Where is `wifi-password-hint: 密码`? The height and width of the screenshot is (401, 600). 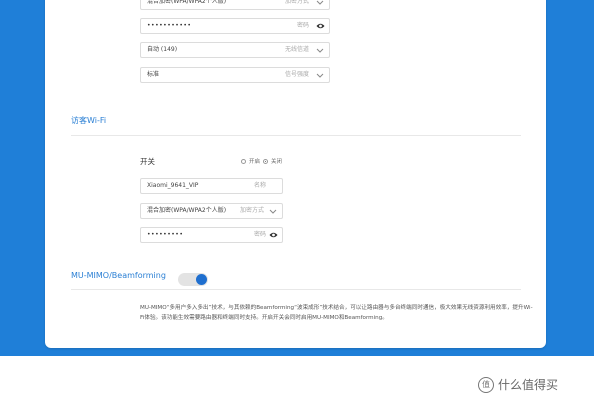
wifi-password-hint: 密码 is located at coordinates (302, 25).